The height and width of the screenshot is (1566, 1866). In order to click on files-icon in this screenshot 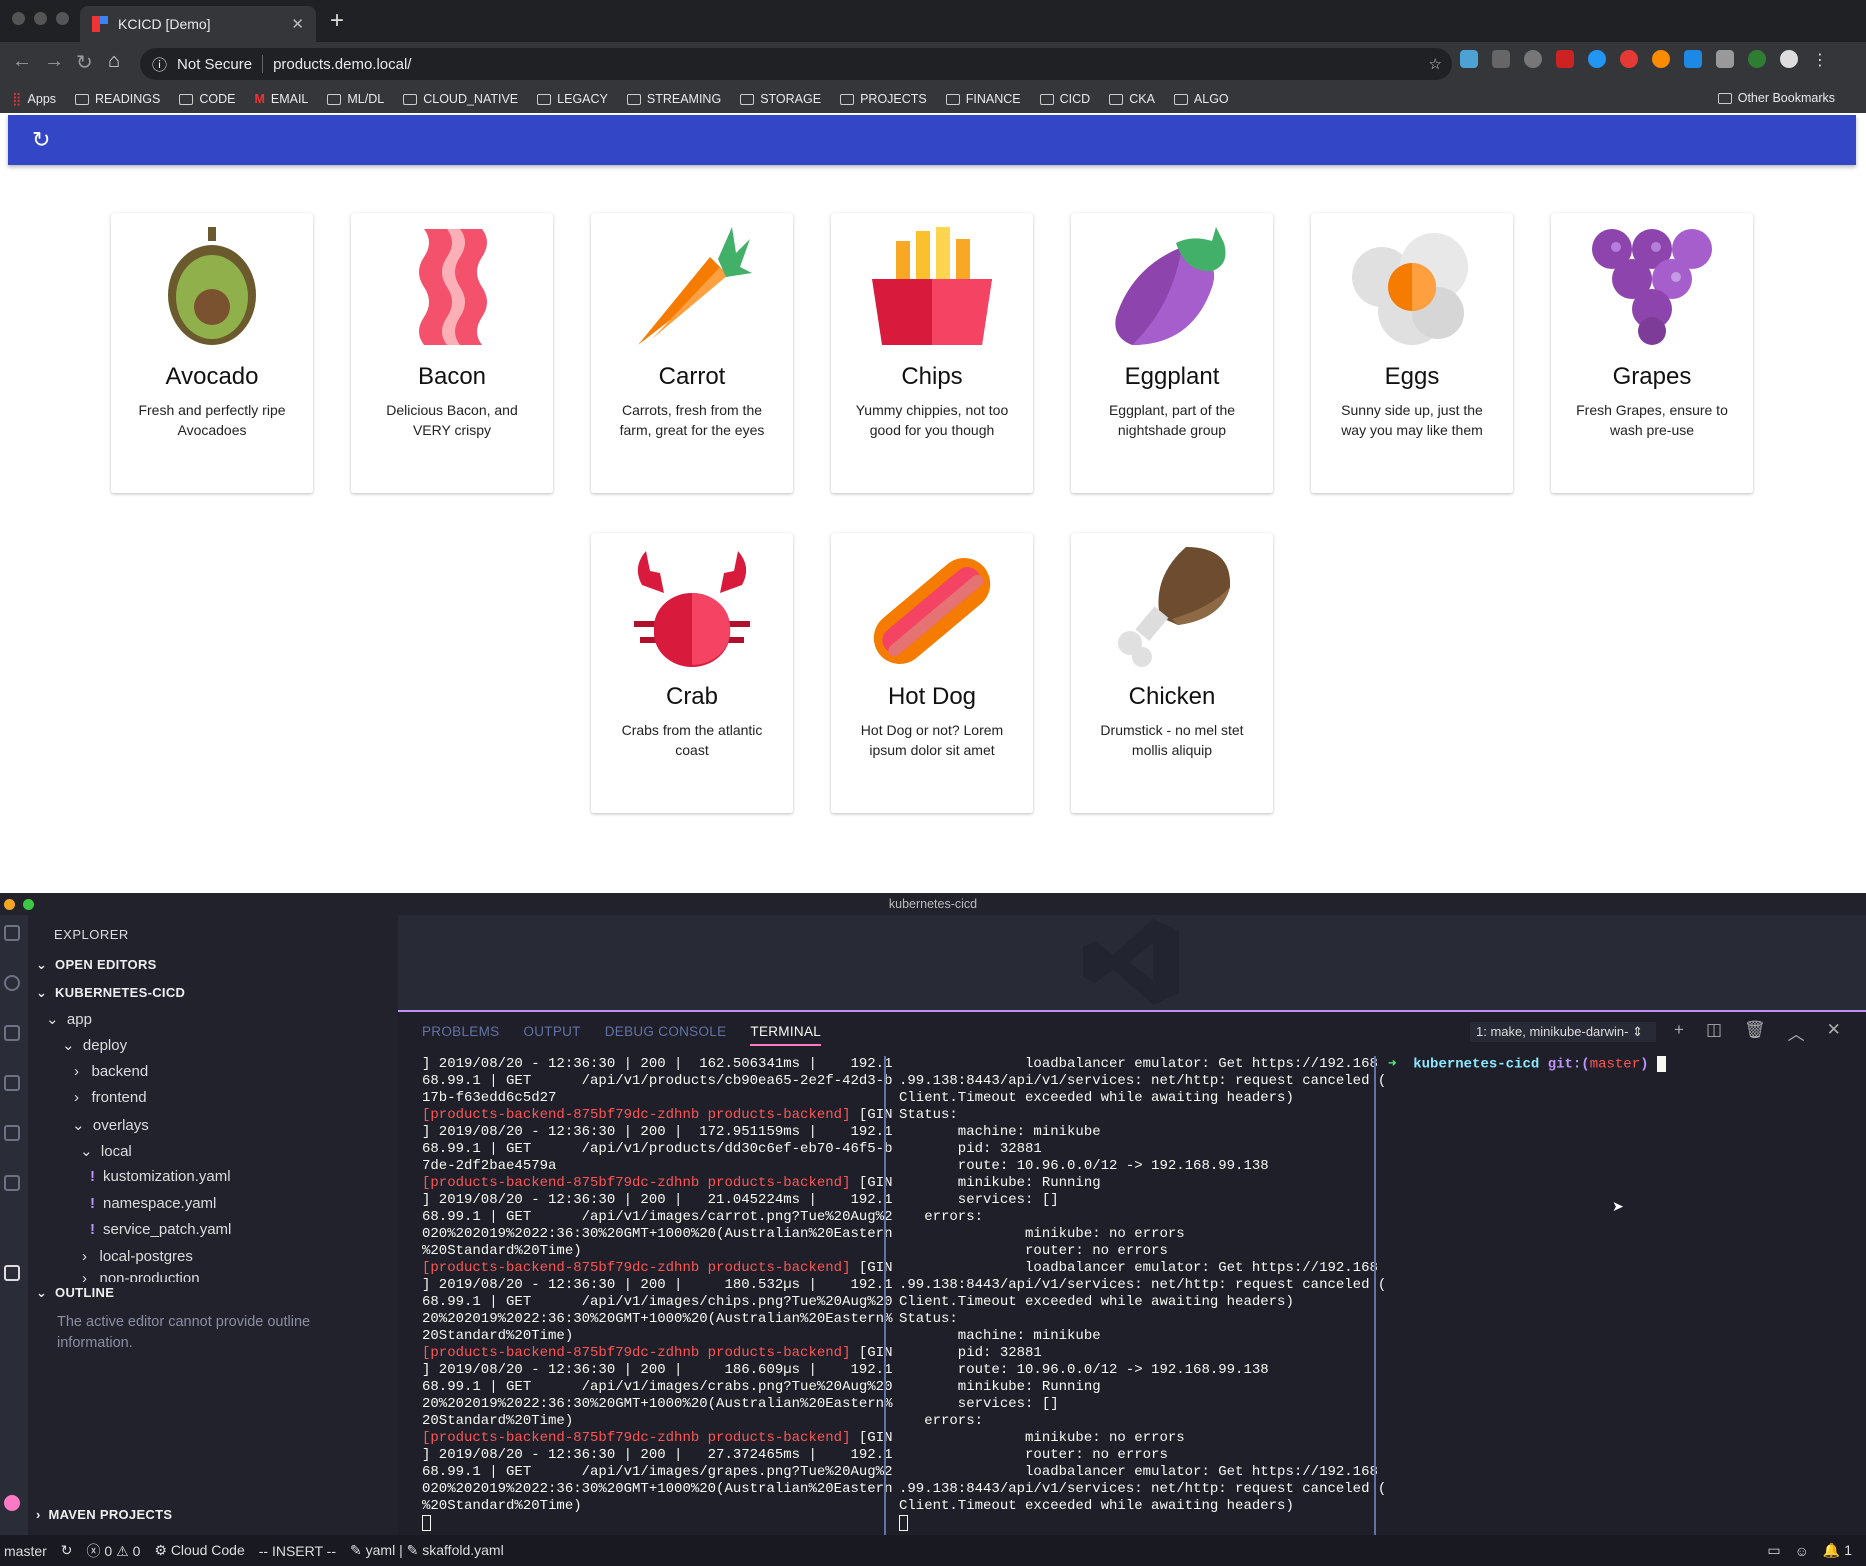, I will do `click(12, 933)`.